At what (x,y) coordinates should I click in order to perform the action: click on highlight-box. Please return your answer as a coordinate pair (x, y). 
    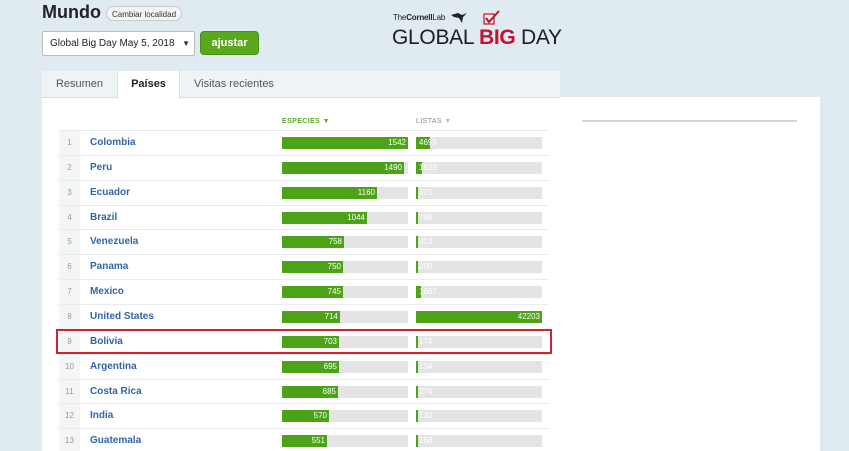
    Looking at the image, I should click on (304, 341).